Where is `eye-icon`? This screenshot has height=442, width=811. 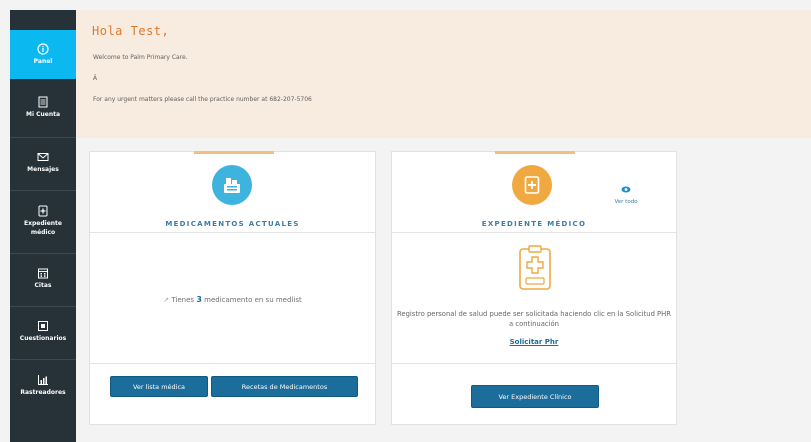
eye-icon is located at coordinates (626, 189).